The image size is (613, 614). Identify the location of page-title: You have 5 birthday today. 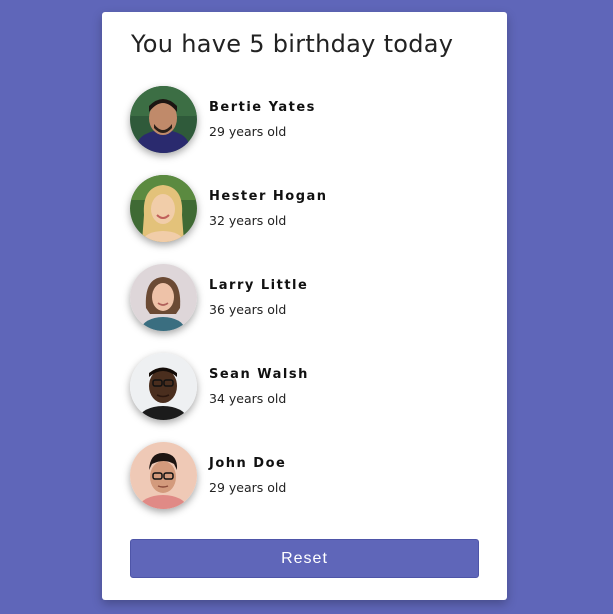
(292, 44).